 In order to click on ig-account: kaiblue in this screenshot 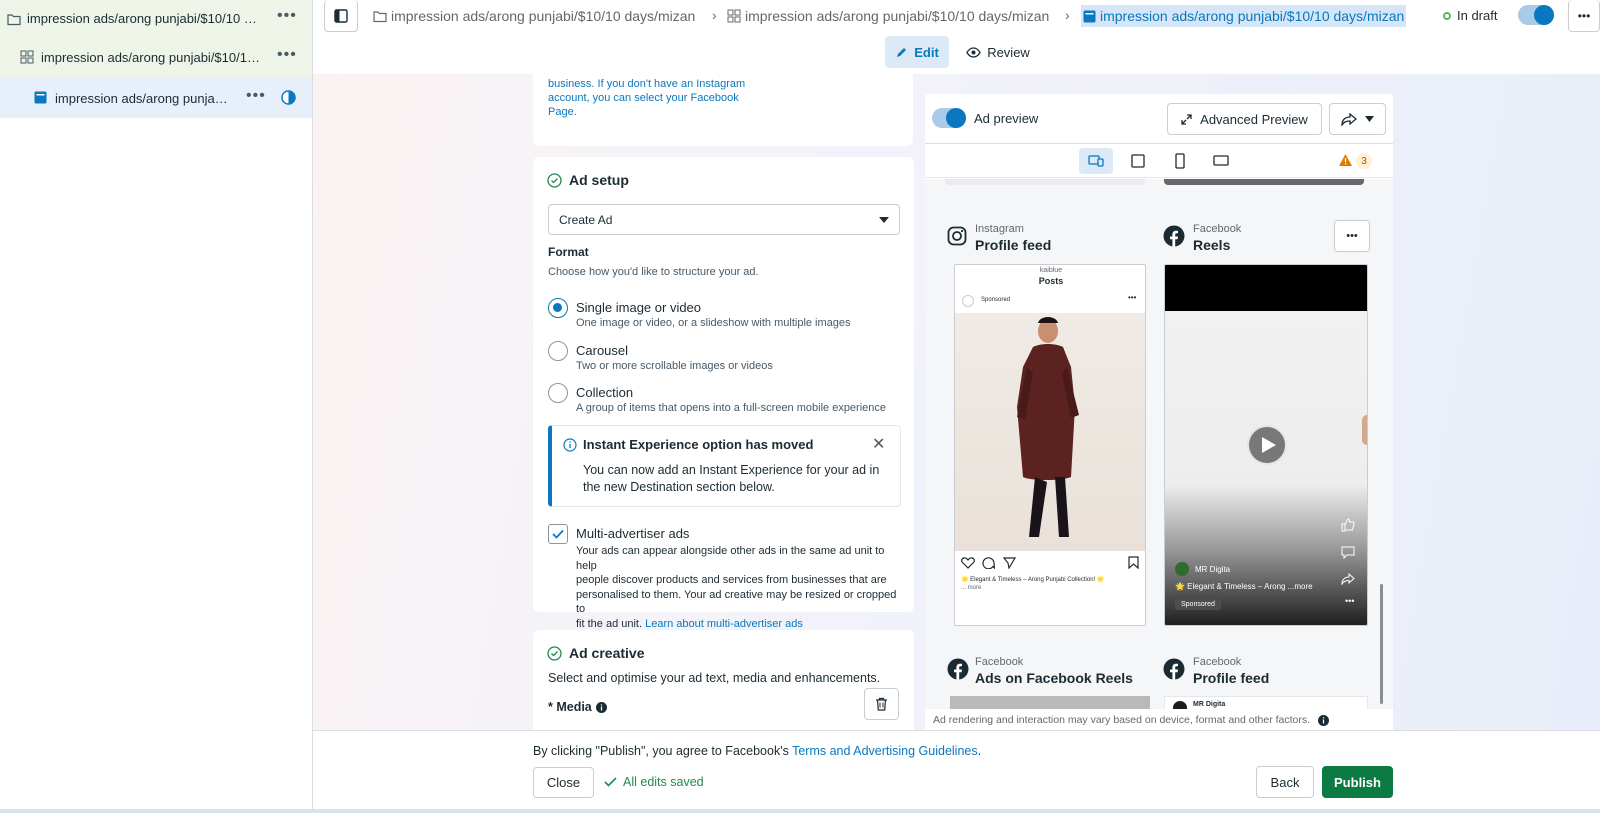, I will do `click(1051, 270)`.